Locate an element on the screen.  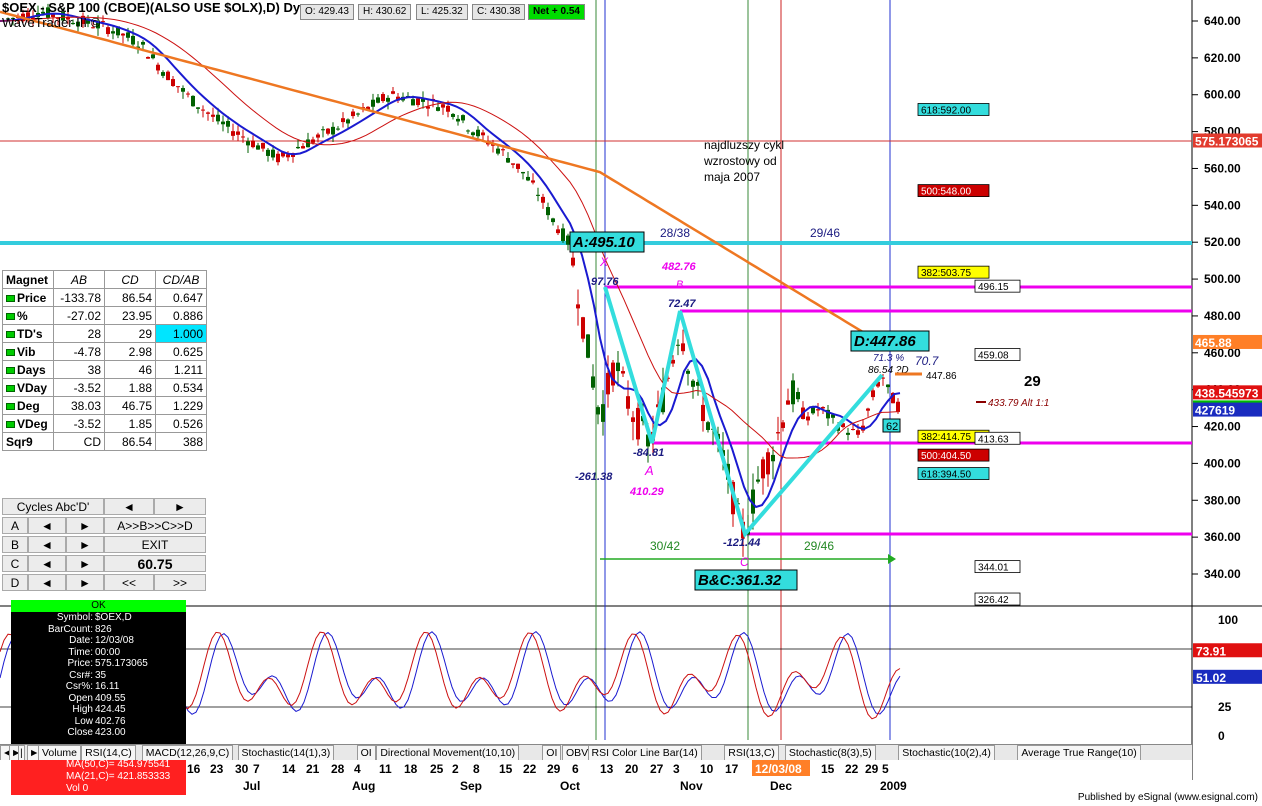
magnet-row-label: TD's is located at coordinates (28, 333).